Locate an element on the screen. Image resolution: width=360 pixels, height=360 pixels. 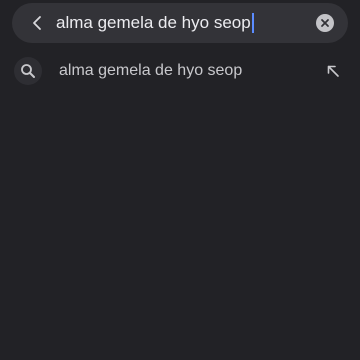
suggestion-item: alma gemela de hyo seop is located at coordinates (180, 71).